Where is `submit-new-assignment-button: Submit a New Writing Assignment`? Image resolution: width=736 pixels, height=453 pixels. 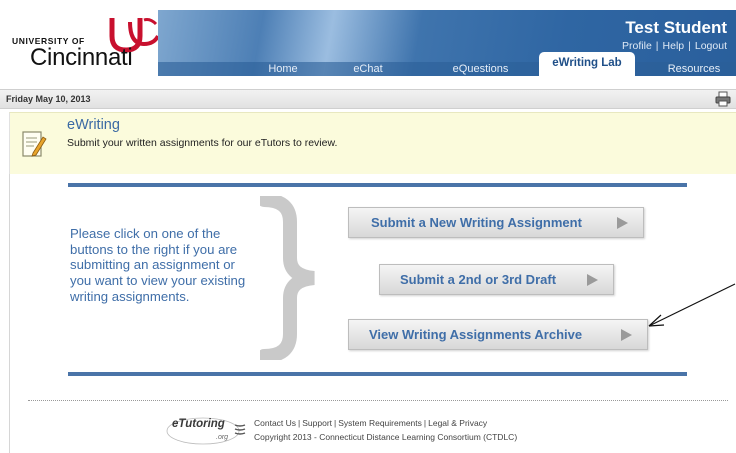
submit-new-assignment-button: Submit a New Writing Assignment is located at coordinates (496, 222).